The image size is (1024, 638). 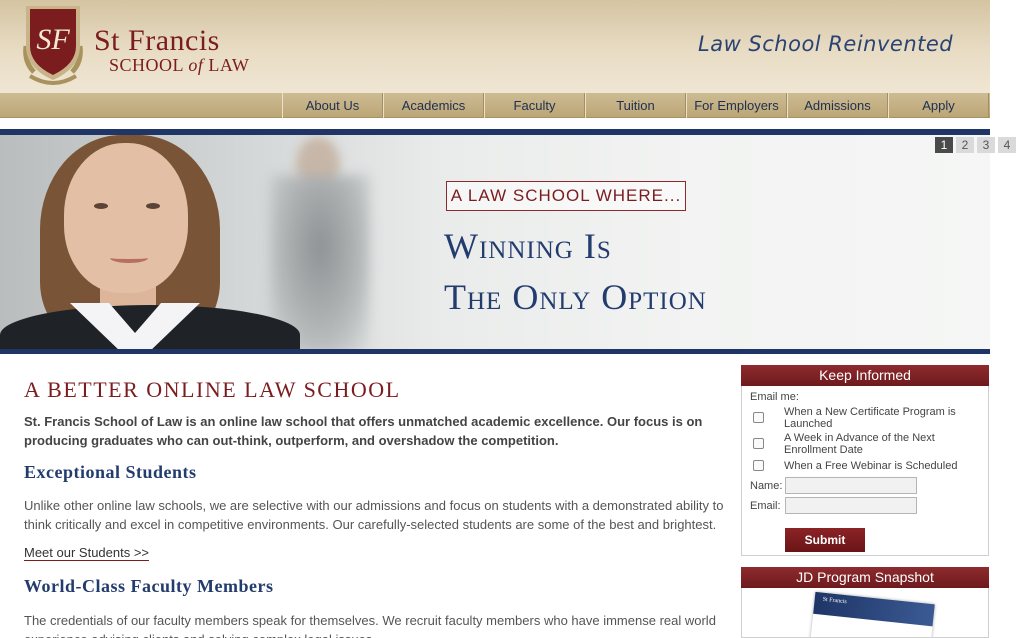 I want to click on hero-headline-line2: The Only Option, so click(x=575, y=297).